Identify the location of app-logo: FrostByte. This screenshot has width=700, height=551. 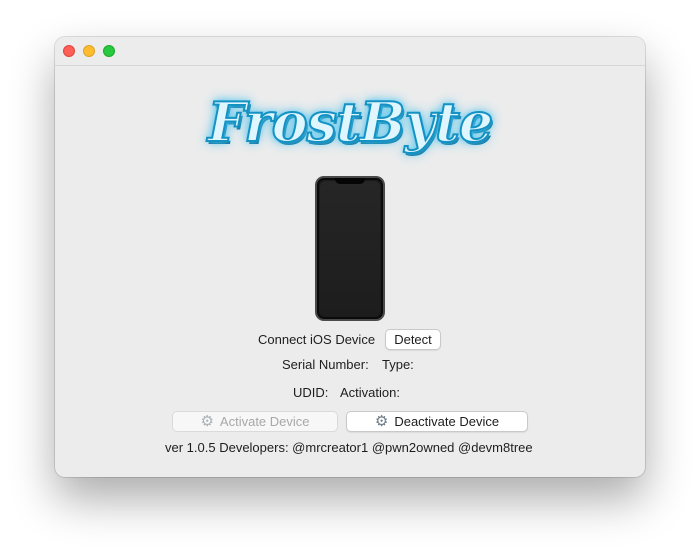
(350, 122).